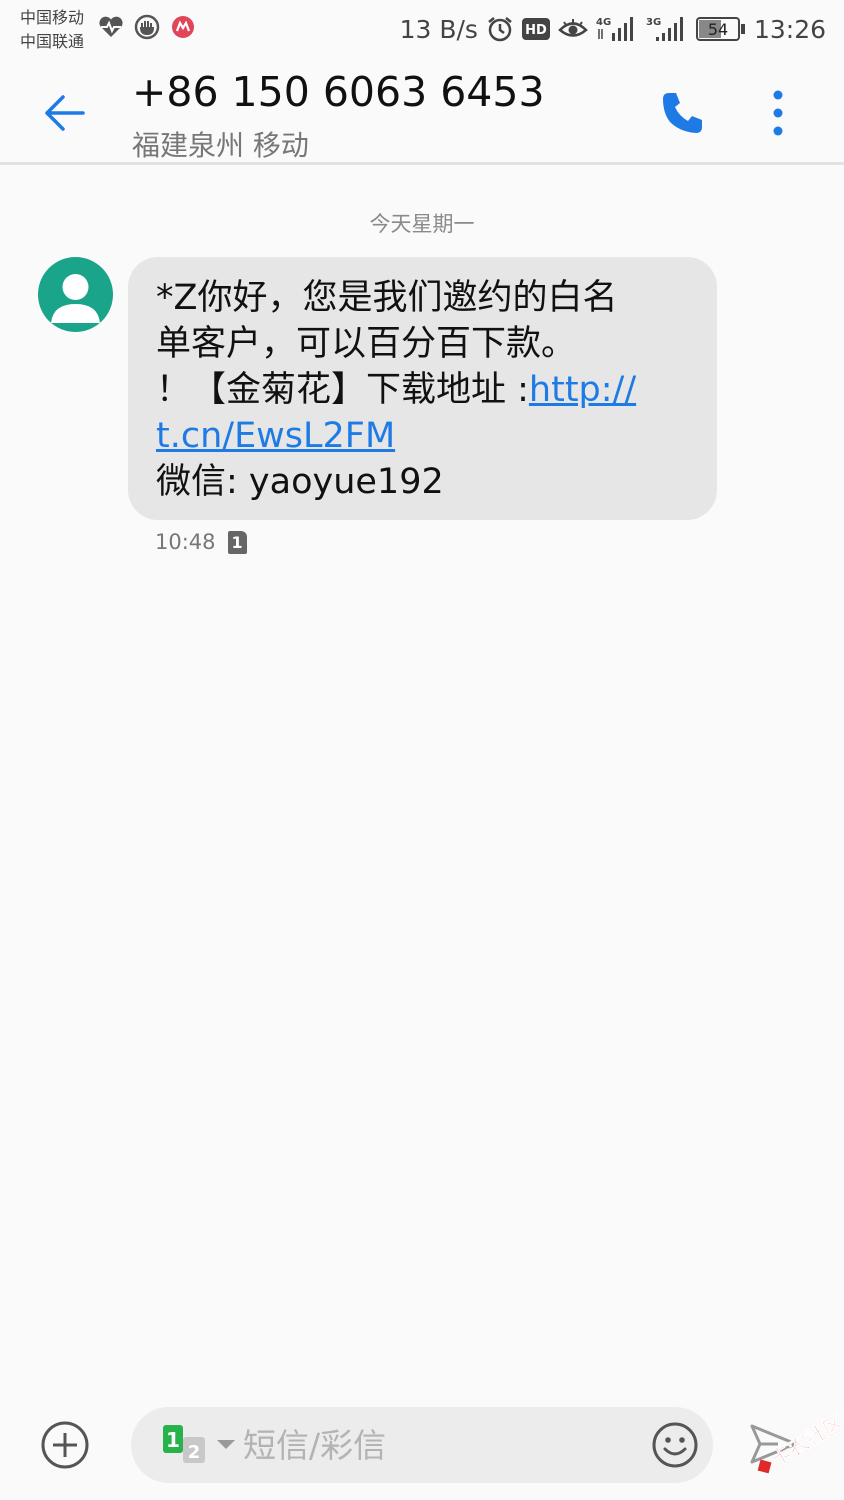 Image resolution: width=844 pixels, height=1500 pixels. What do you see at coordinates (237, 542) in the screenshot?
I see `sim-card-icon: 1` at bounding box center [237, 542].